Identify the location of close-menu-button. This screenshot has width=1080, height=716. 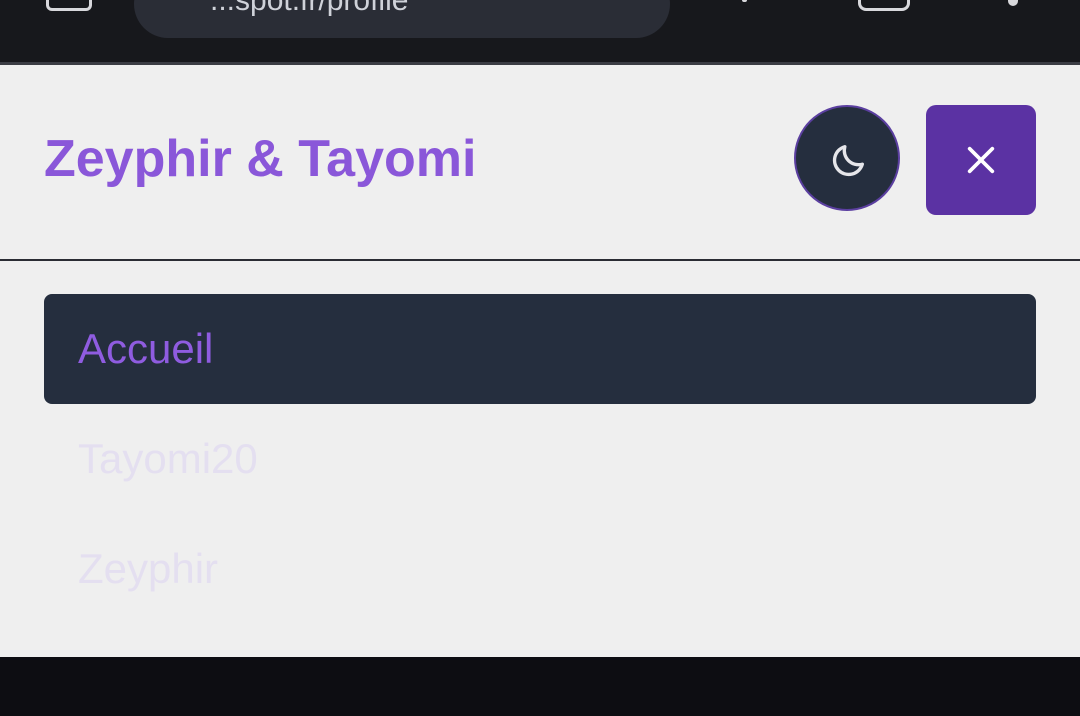
(981, 160).